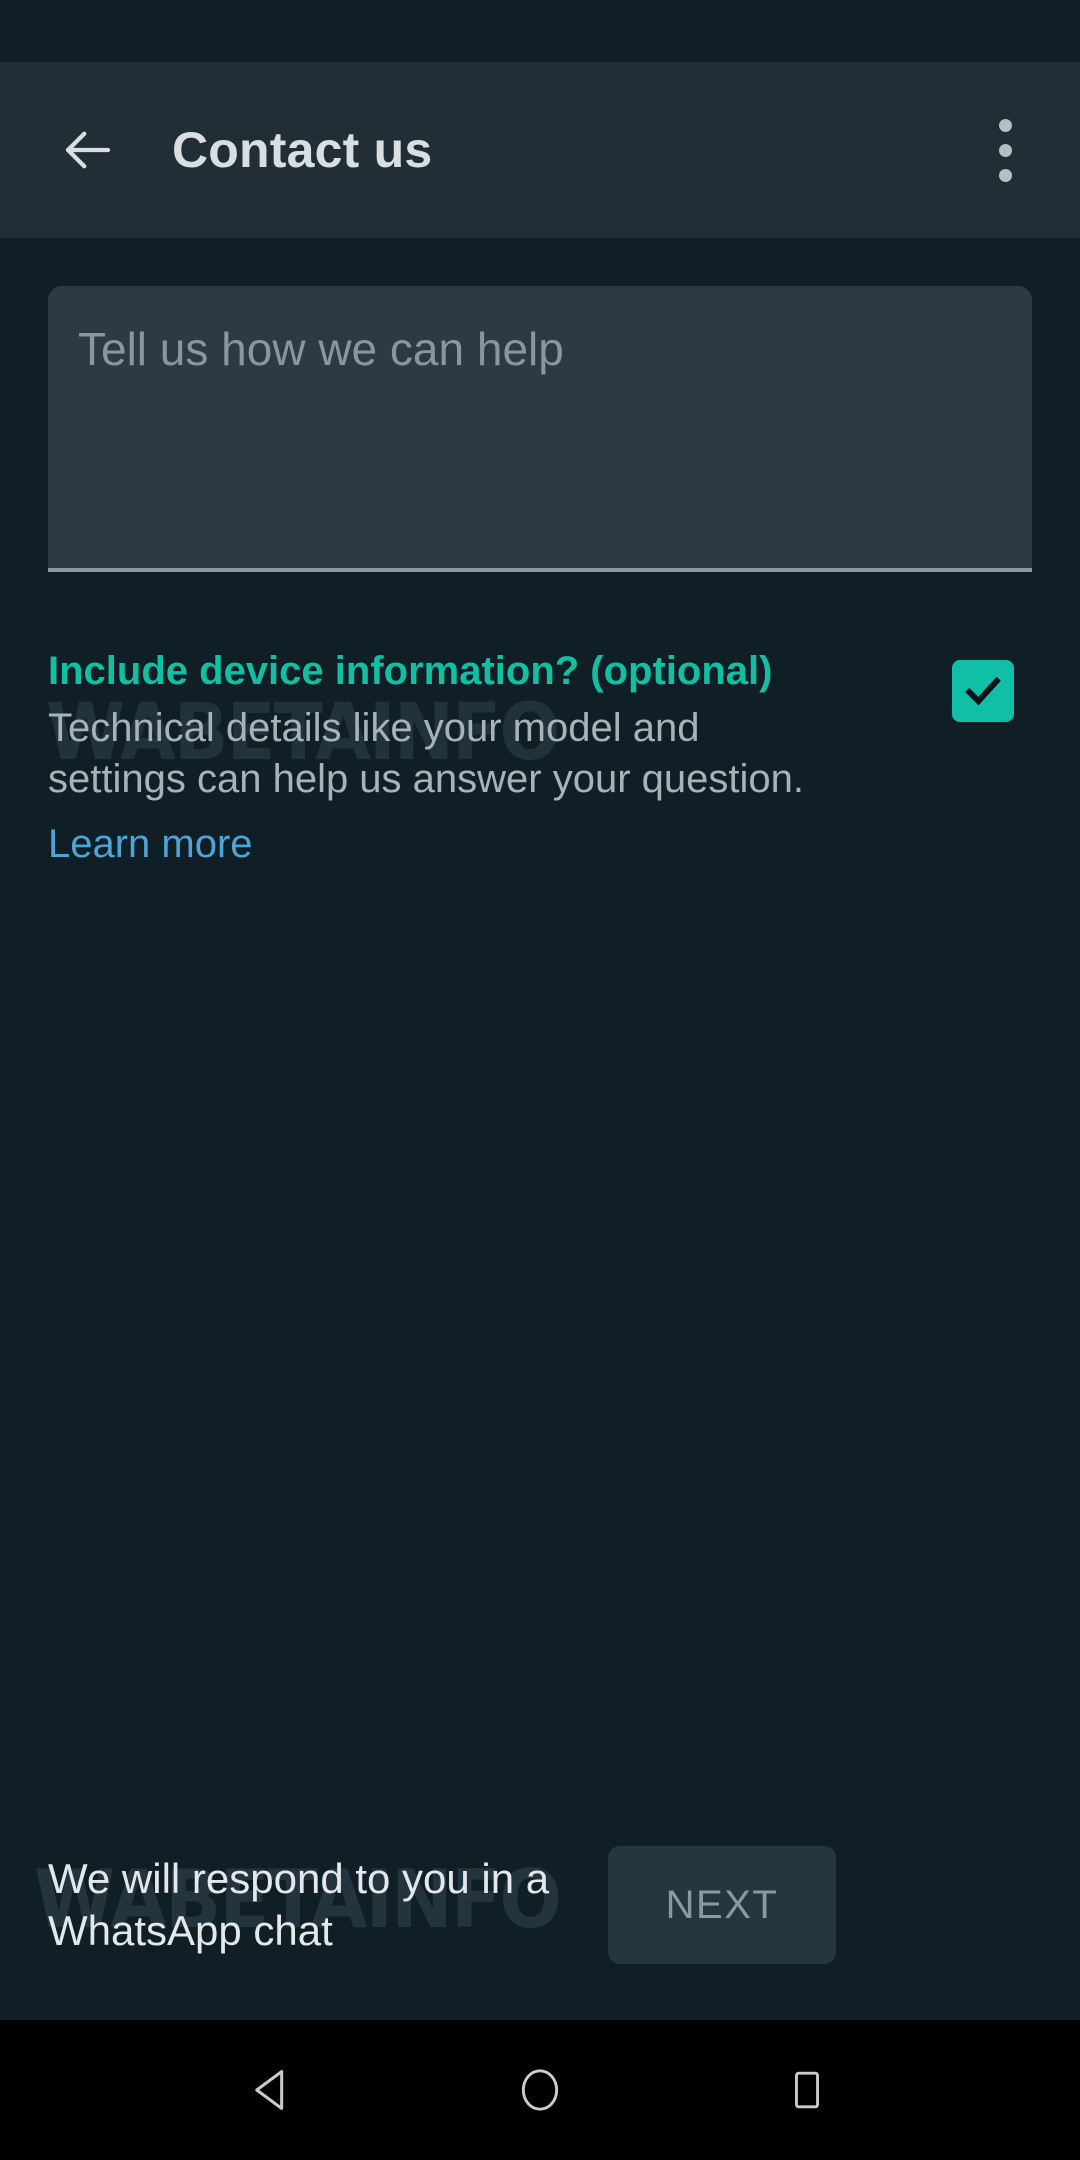 The image size is (1080, 2160). I want to click on learn-more-link: Learn more, so click(150, 844).